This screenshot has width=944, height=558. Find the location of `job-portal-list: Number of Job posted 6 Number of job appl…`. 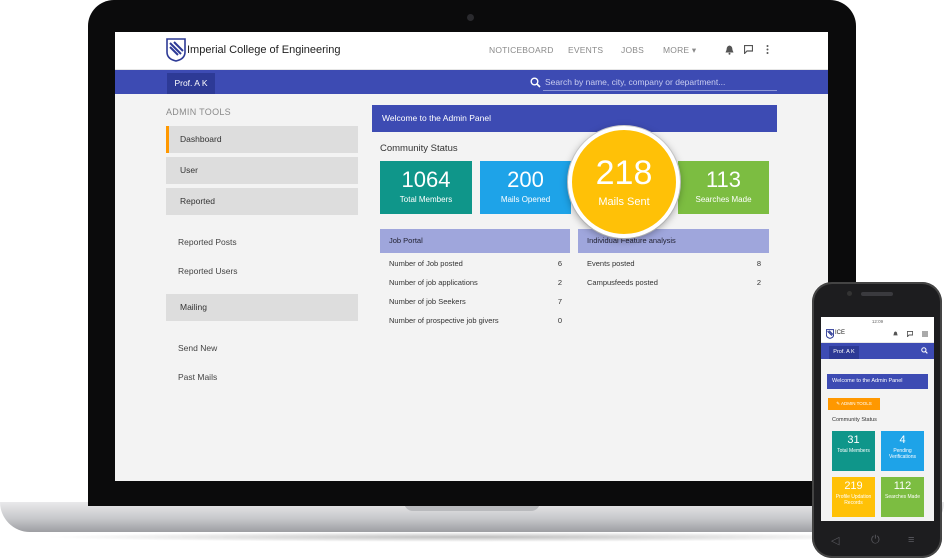

job-portal-list: Number of Job posted 6 Number of job appl… is located at coordinates (475, 293).